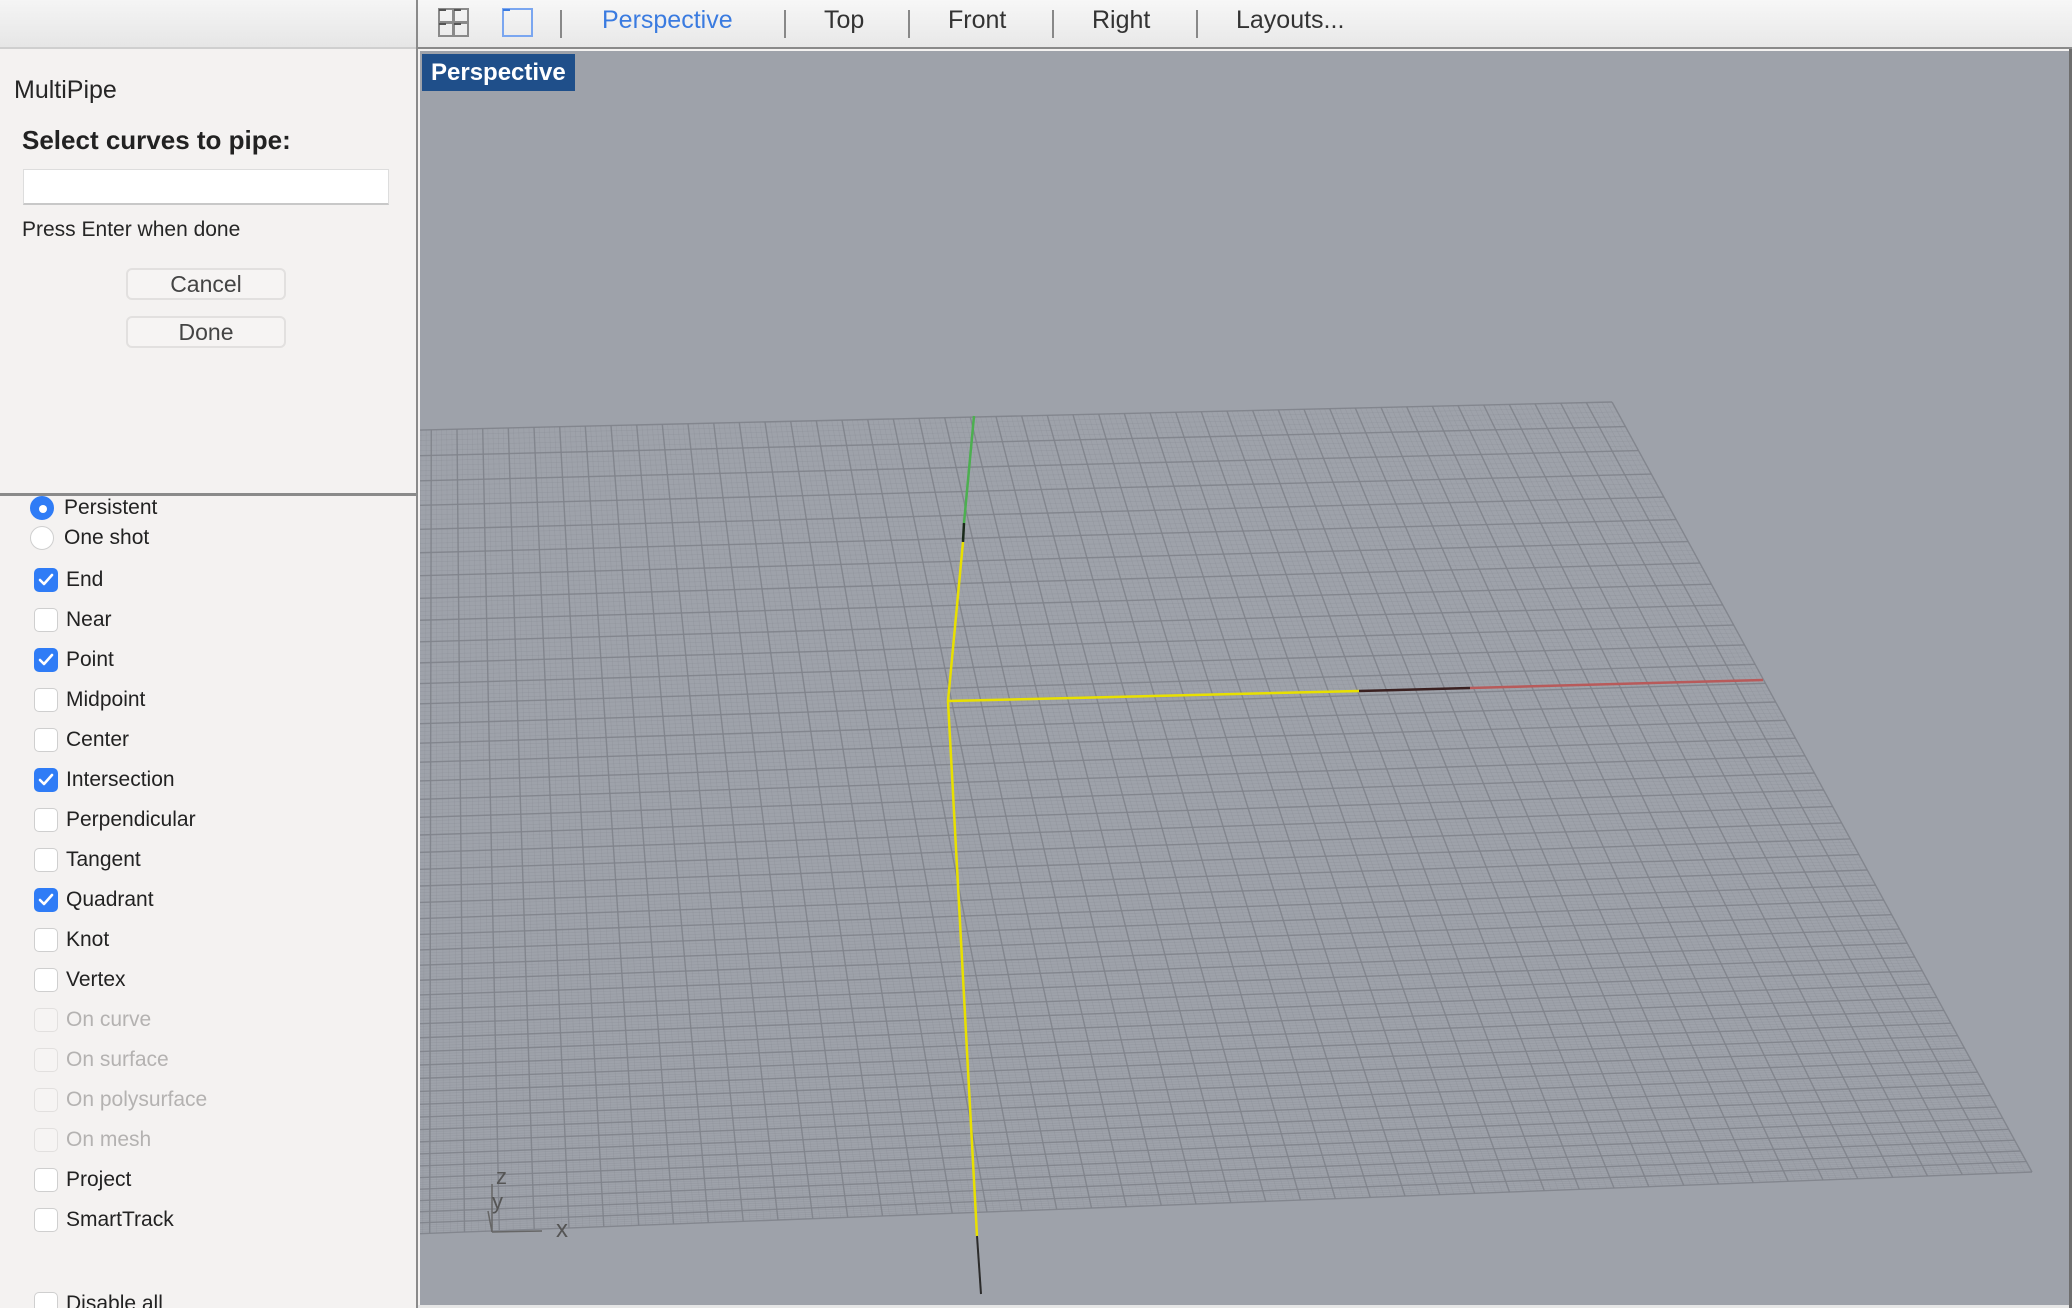 Image resolution: width=2072 pixels, height=1308 pixels. I want to click on osnap-mode-one-shot: One shot, so click(89, 538).